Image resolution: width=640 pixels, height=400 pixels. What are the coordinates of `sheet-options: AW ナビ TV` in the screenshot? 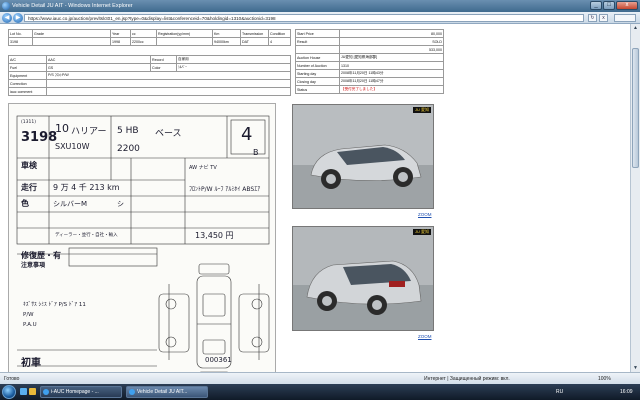 It's located at (203, 168).